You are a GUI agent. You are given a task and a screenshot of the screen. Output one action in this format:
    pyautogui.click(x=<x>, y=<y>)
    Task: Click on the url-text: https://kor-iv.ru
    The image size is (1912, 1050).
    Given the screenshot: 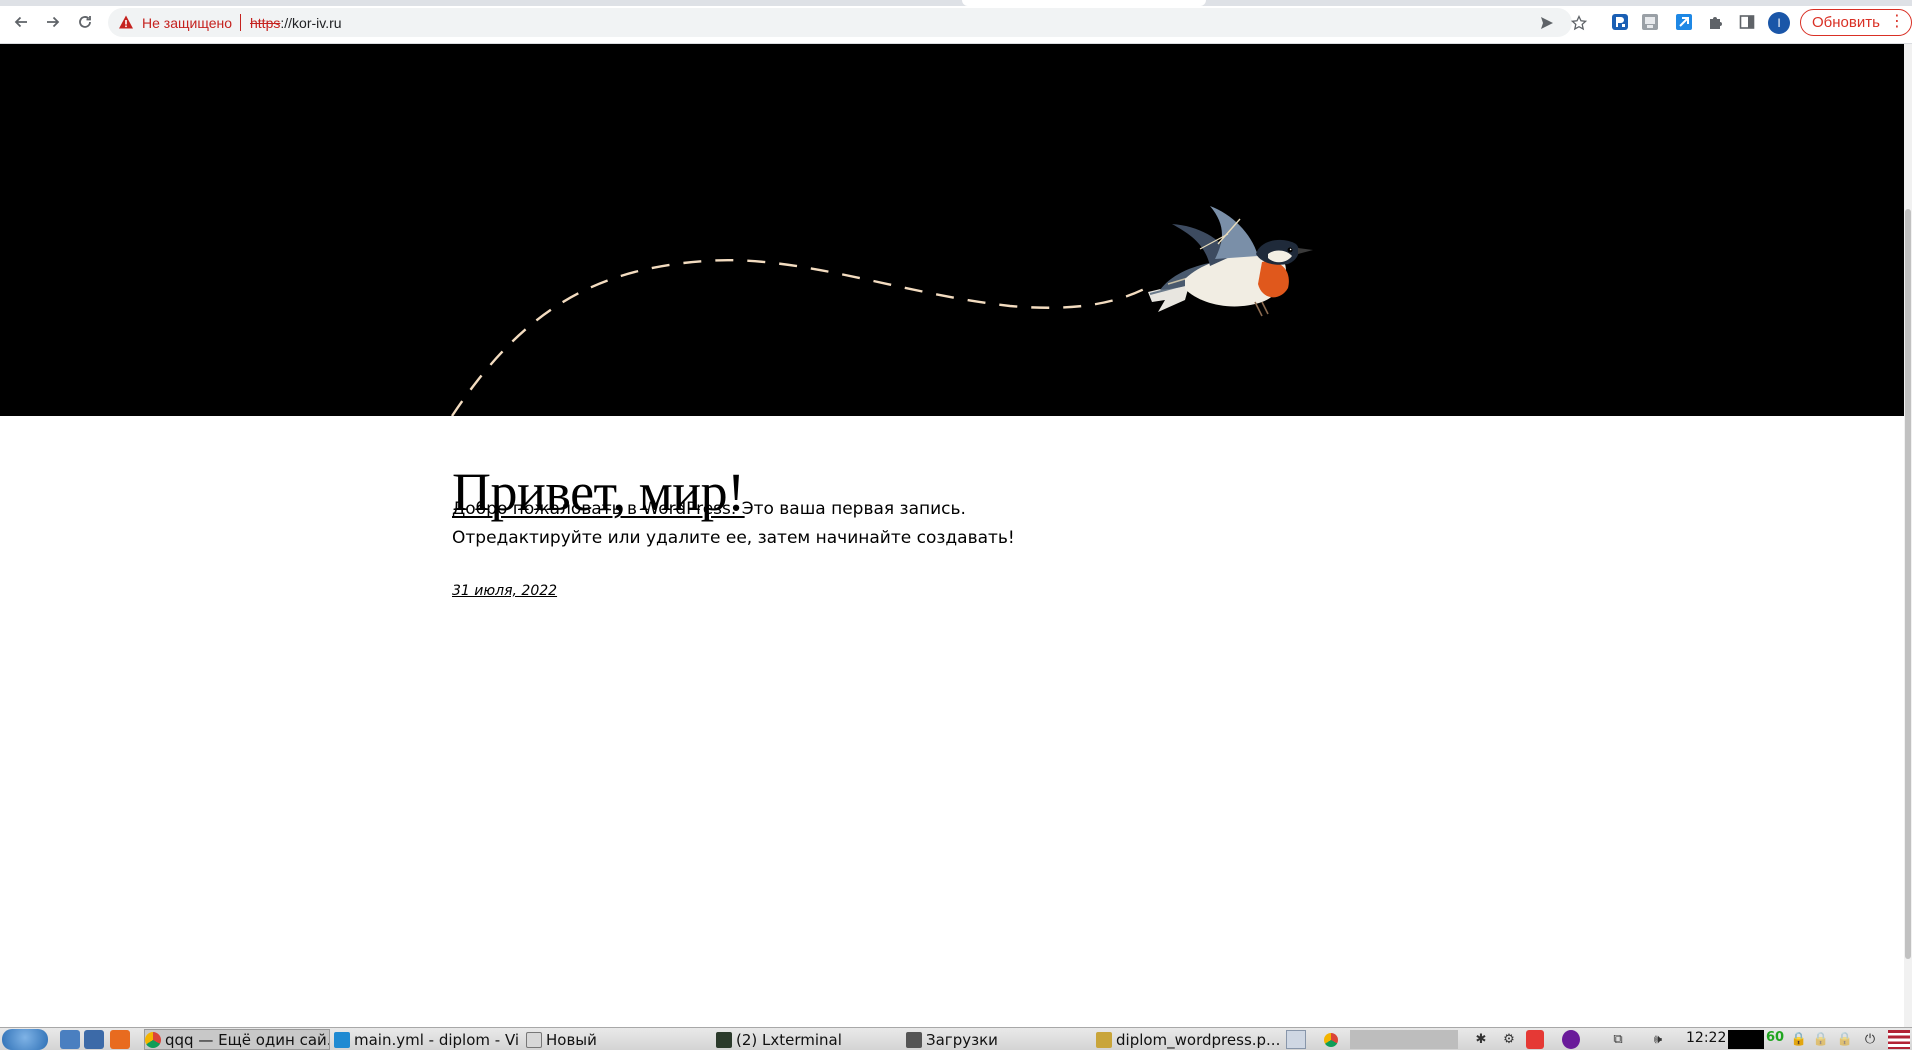 What is the action you would take?
    pyautogui.click(x=296, y=23)
    